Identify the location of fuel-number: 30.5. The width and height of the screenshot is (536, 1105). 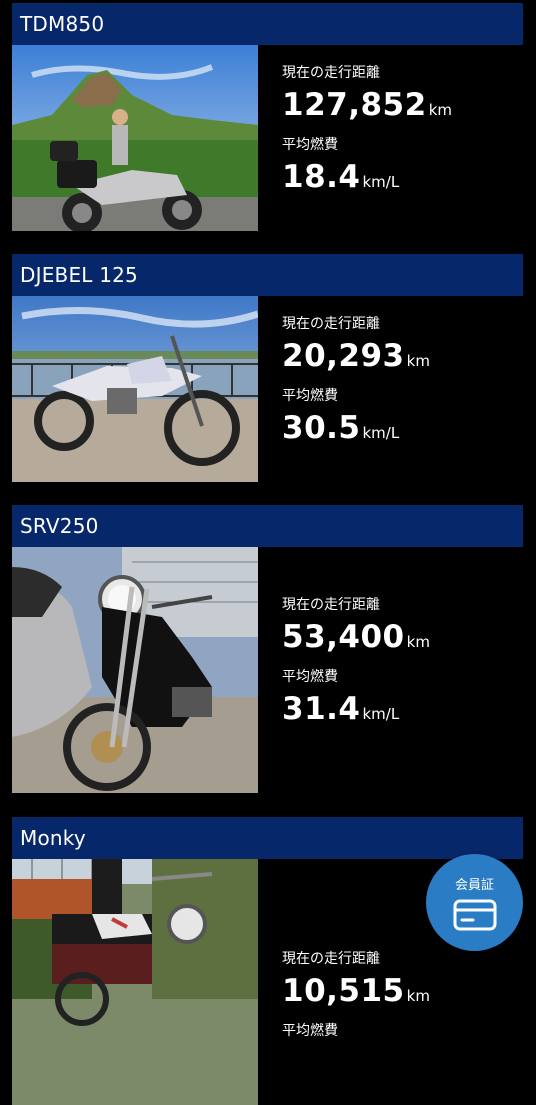
(321, 428).